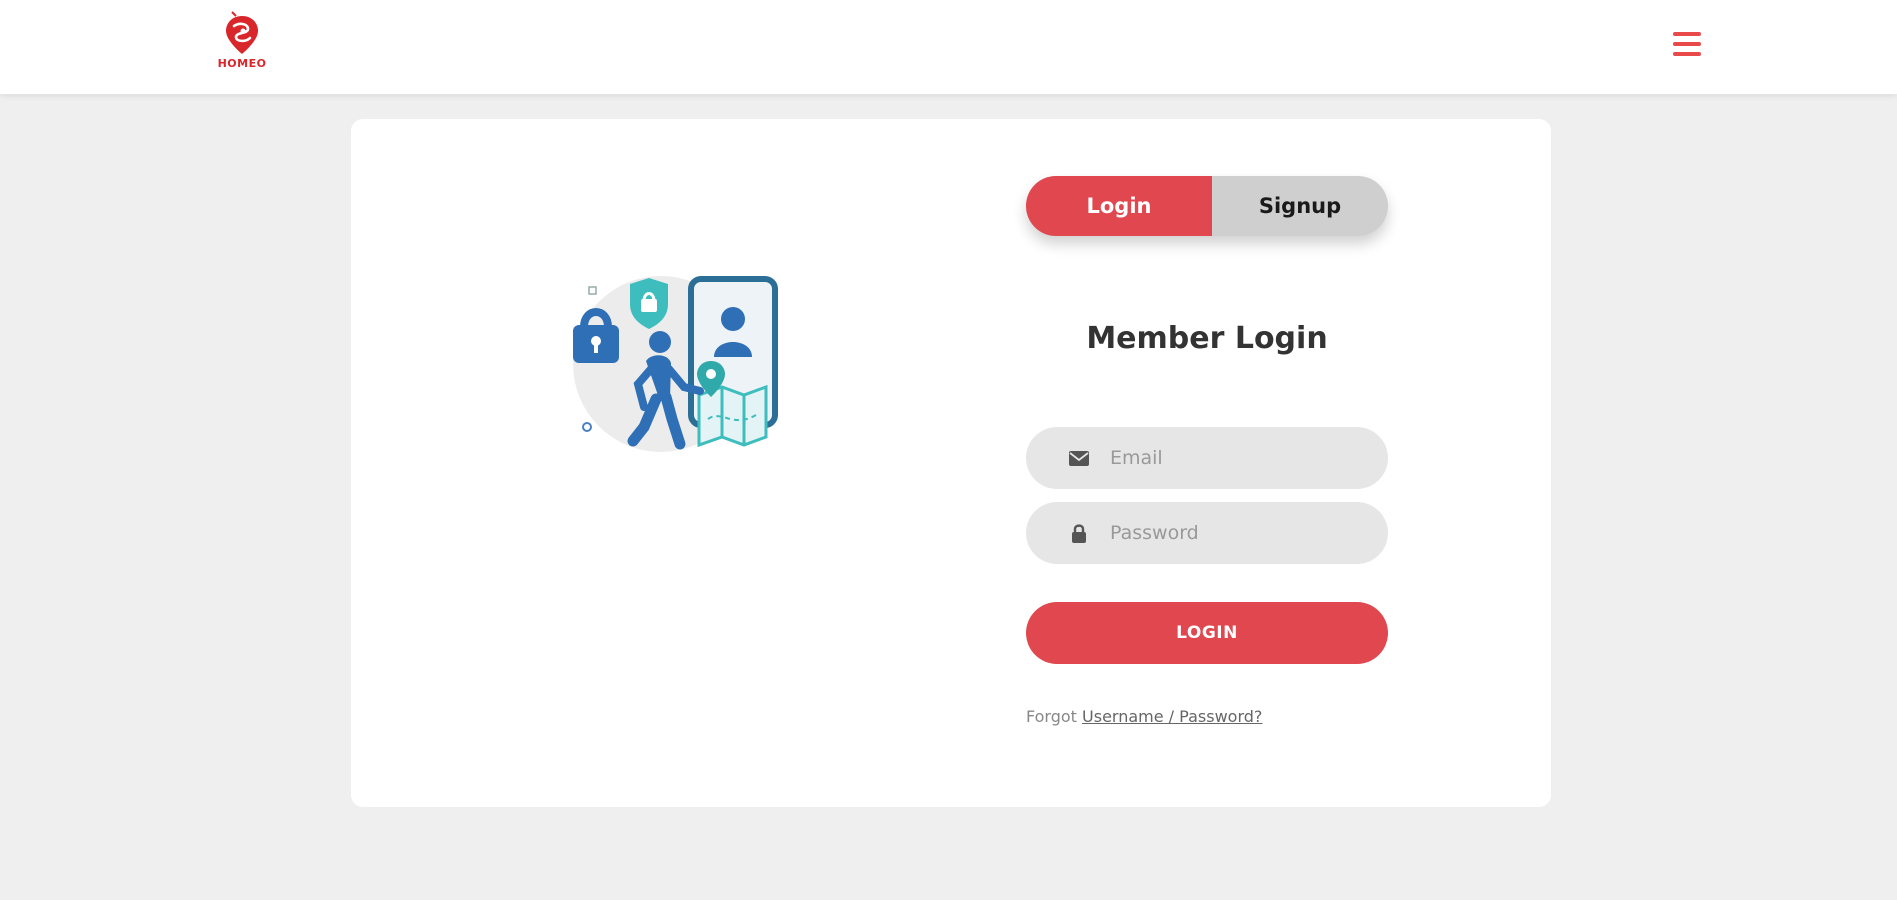  What do you see at coordinates (1230, 533) in the screenshot?
I see `password-input` at bounding box center [1230, 533].